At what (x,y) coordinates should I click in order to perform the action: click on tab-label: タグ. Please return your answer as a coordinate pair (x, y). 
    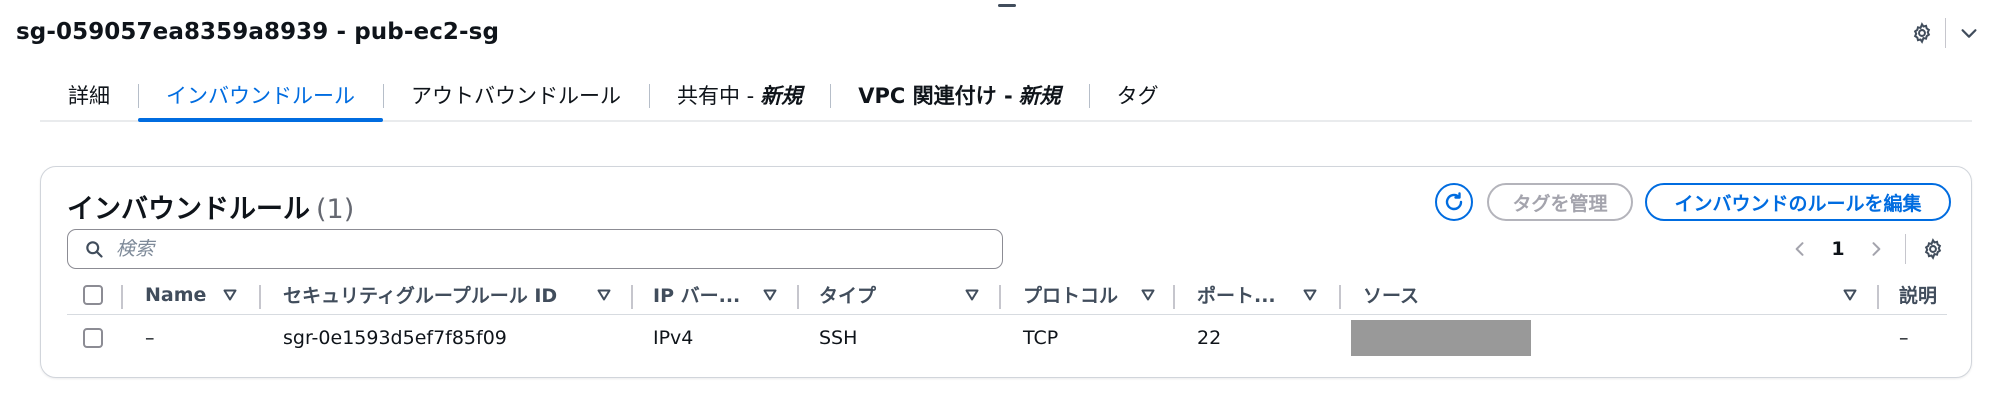
    Looking at the image, I should click on (1137, 96).